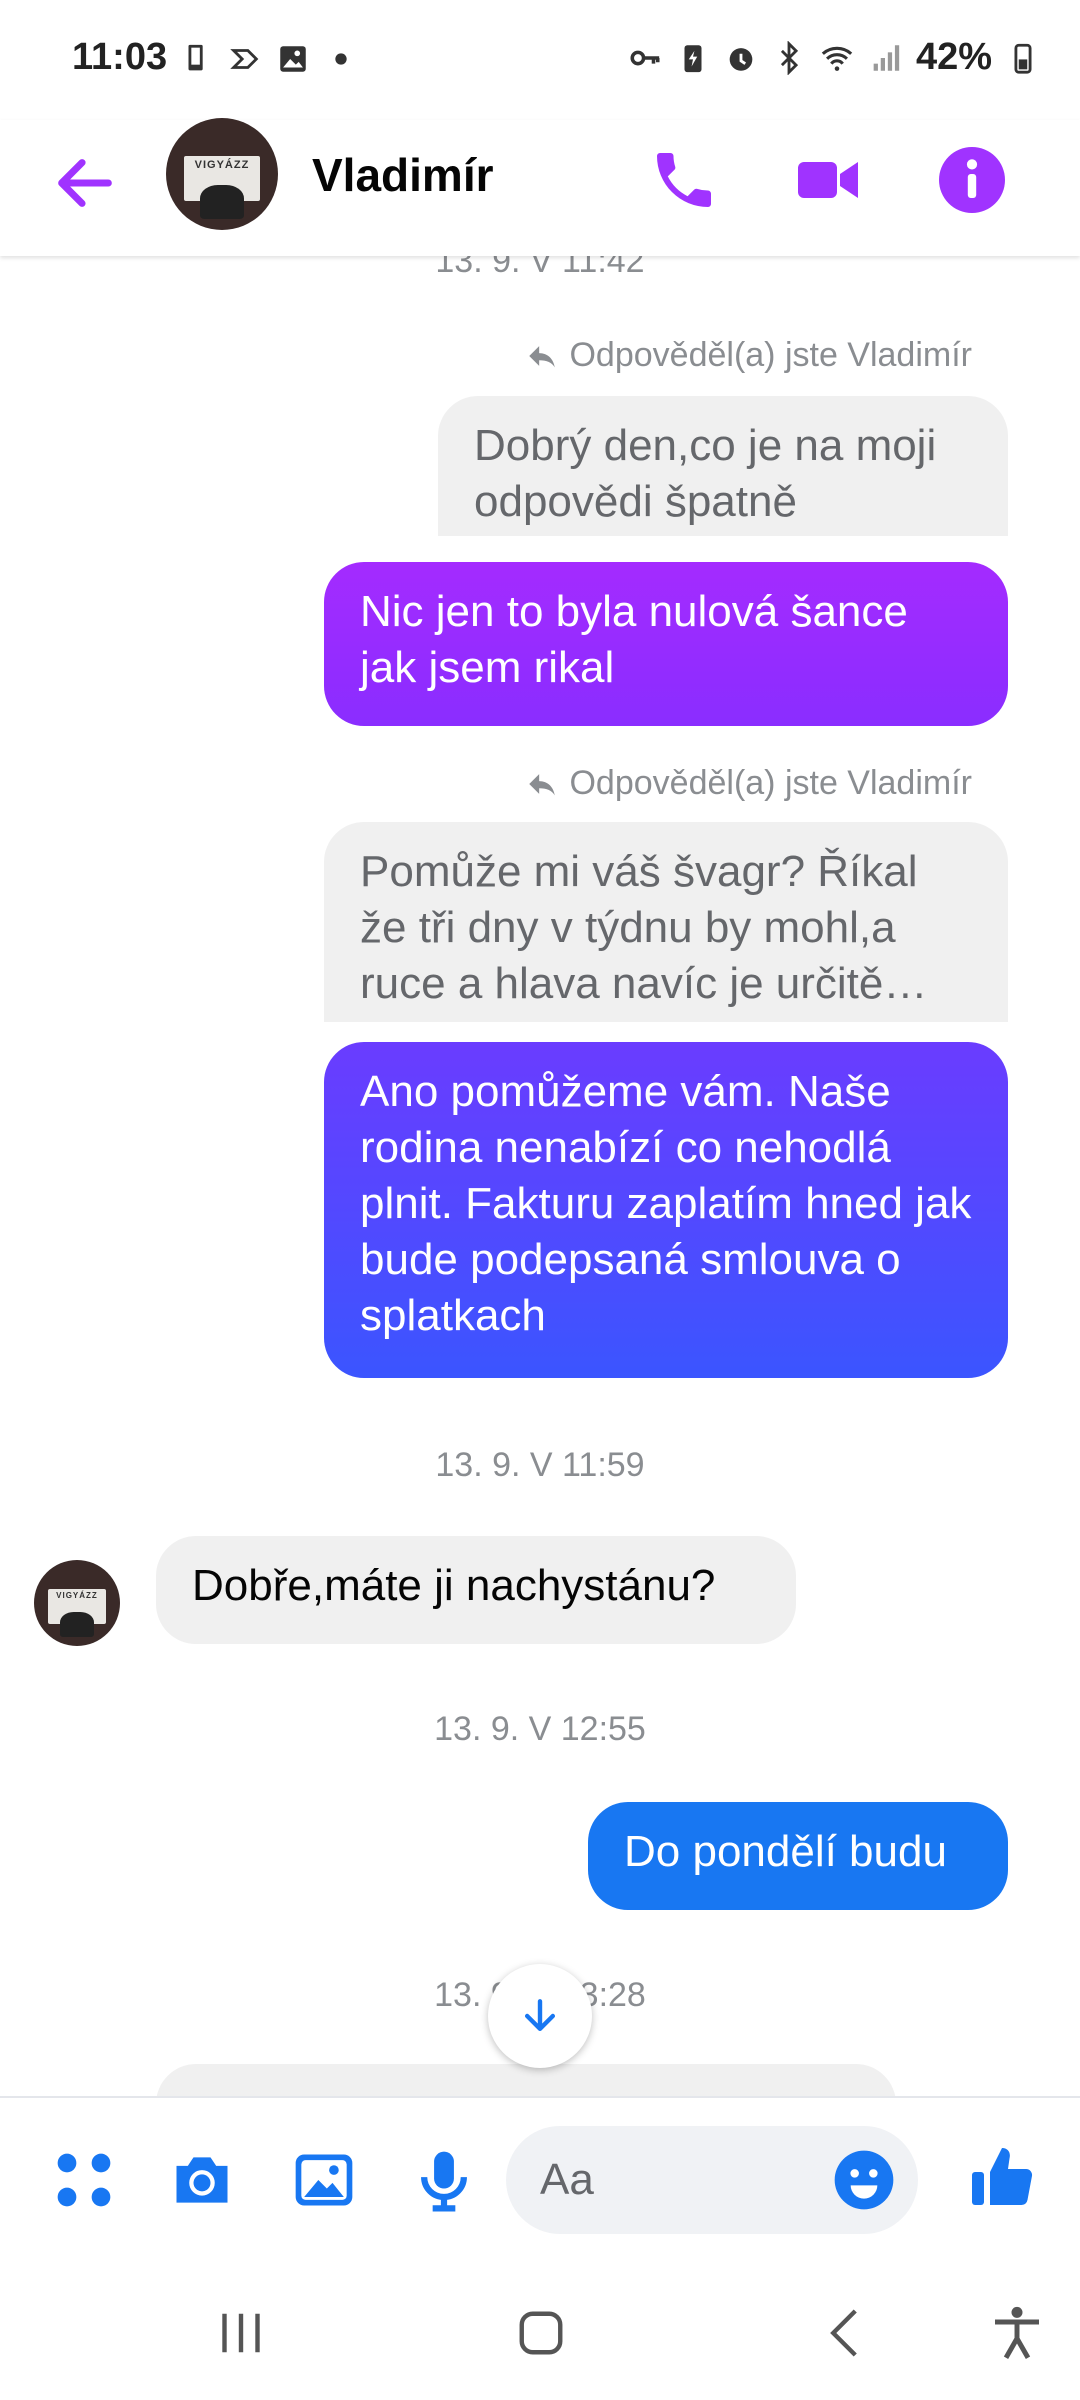 Image resolution: width=1080 pixels, height=2400 pixels. Describe the element at coordinates (847, 2333) in the screenshot. I see `back-nav-icon` at that location.